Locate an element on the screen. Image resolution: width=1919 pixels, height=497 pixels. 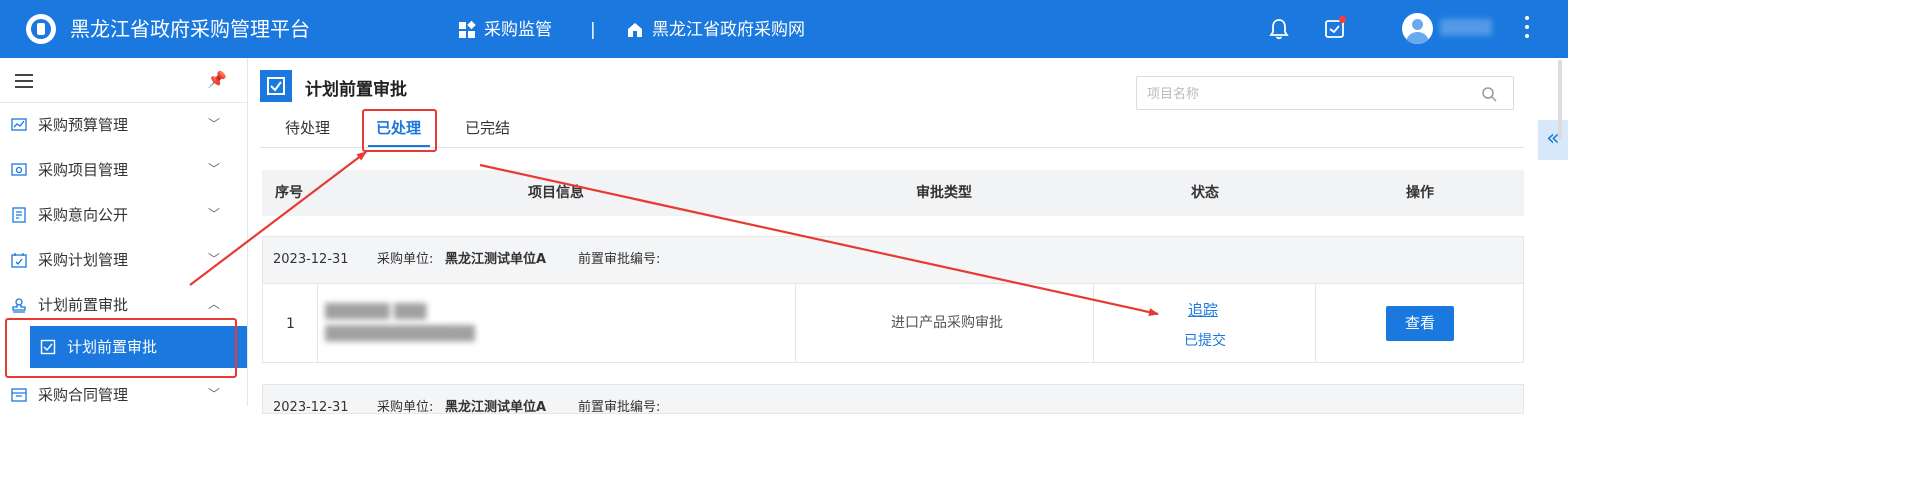
nav-label: 黑龙江省政府采购网 is located at coordinates (728, 30).